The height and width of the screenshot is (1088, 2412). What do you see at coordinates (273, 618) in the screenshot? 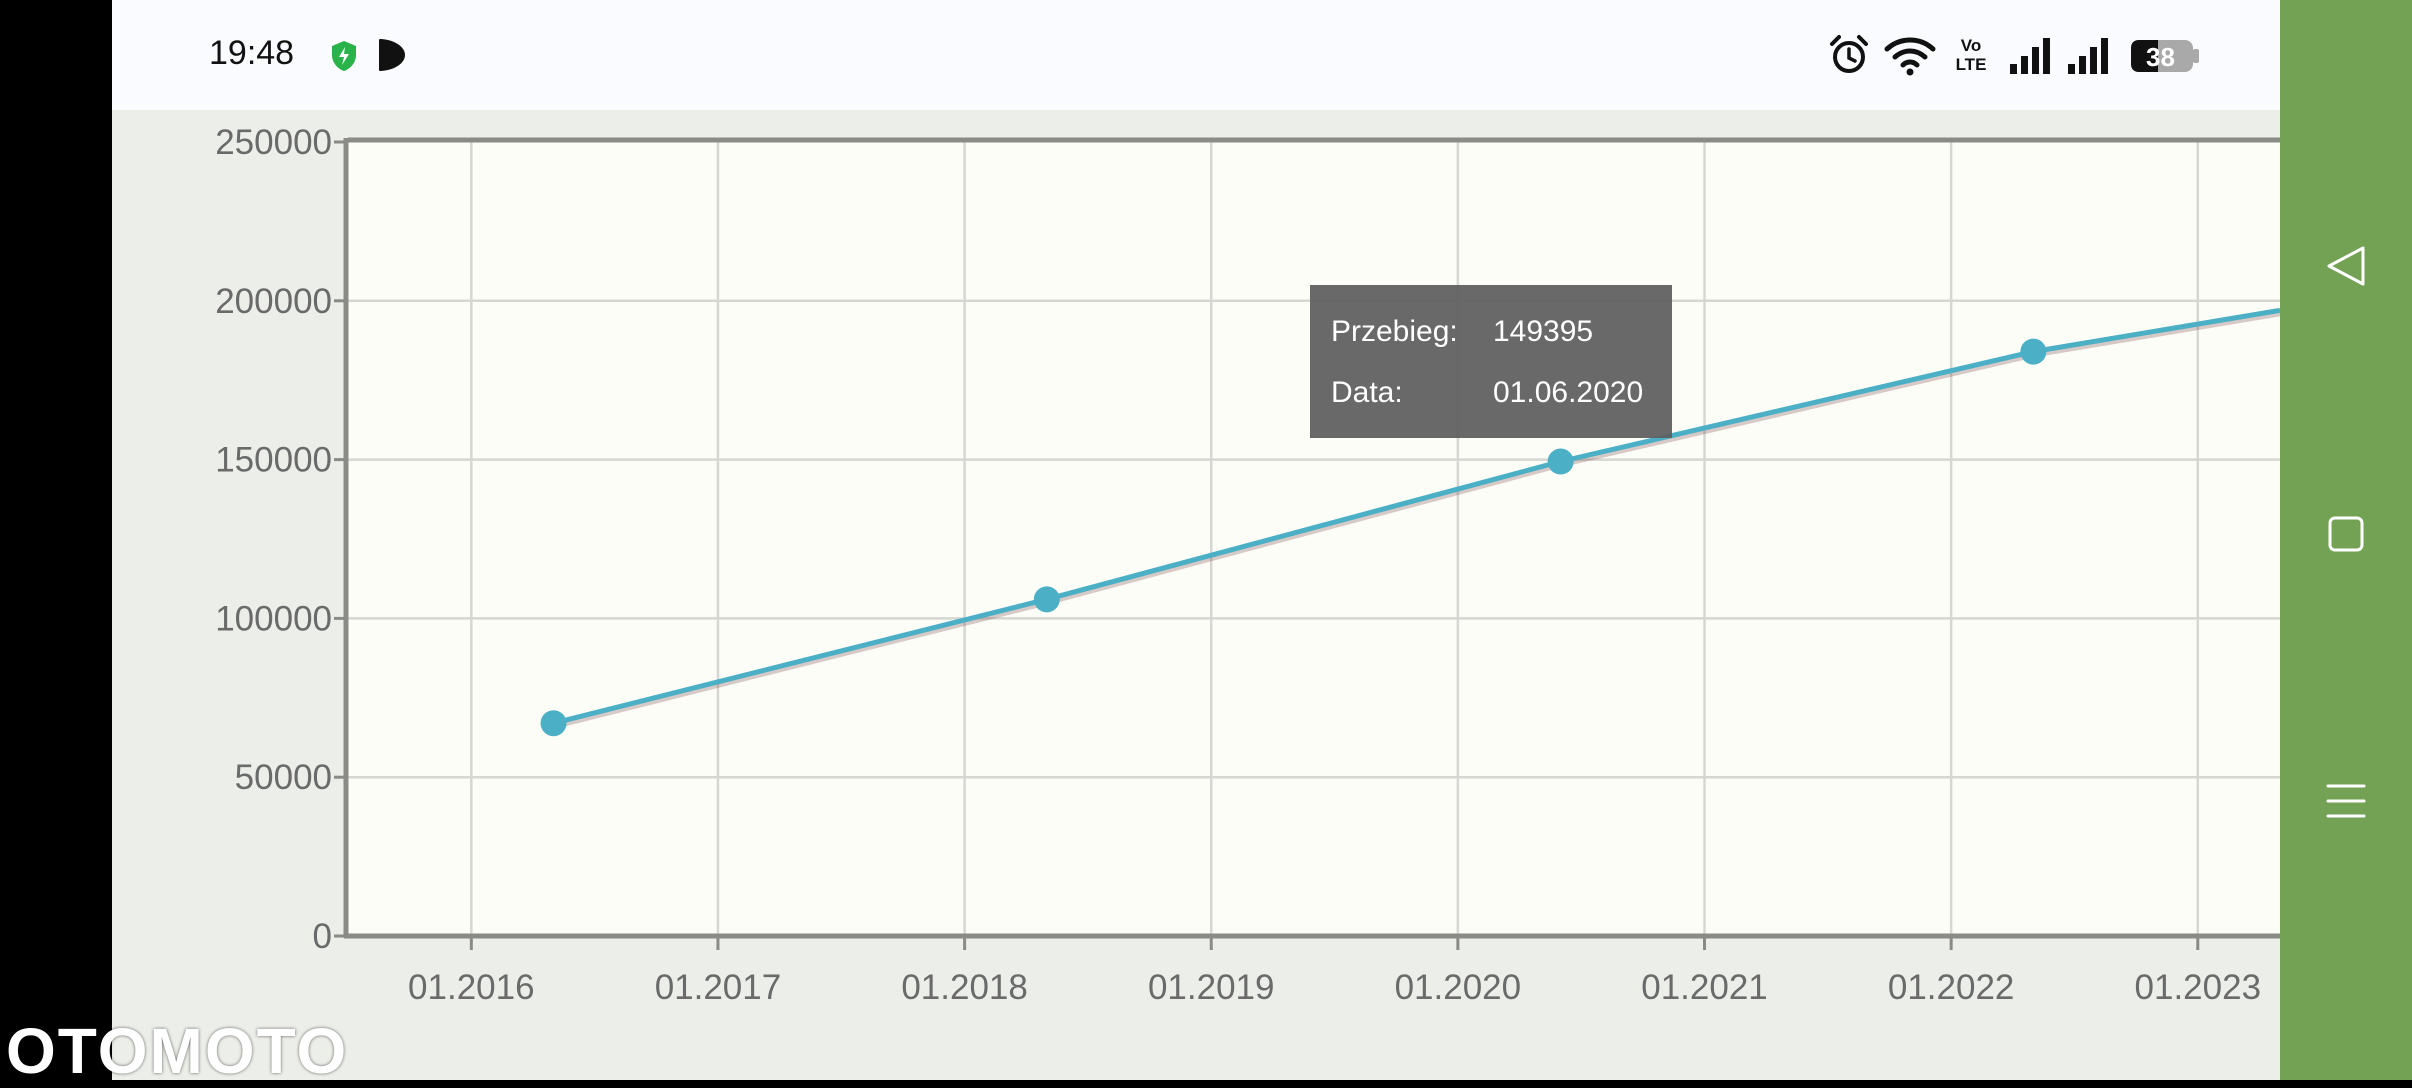
I see `y-tick-label: 100000` at bounding box center [273, 618].